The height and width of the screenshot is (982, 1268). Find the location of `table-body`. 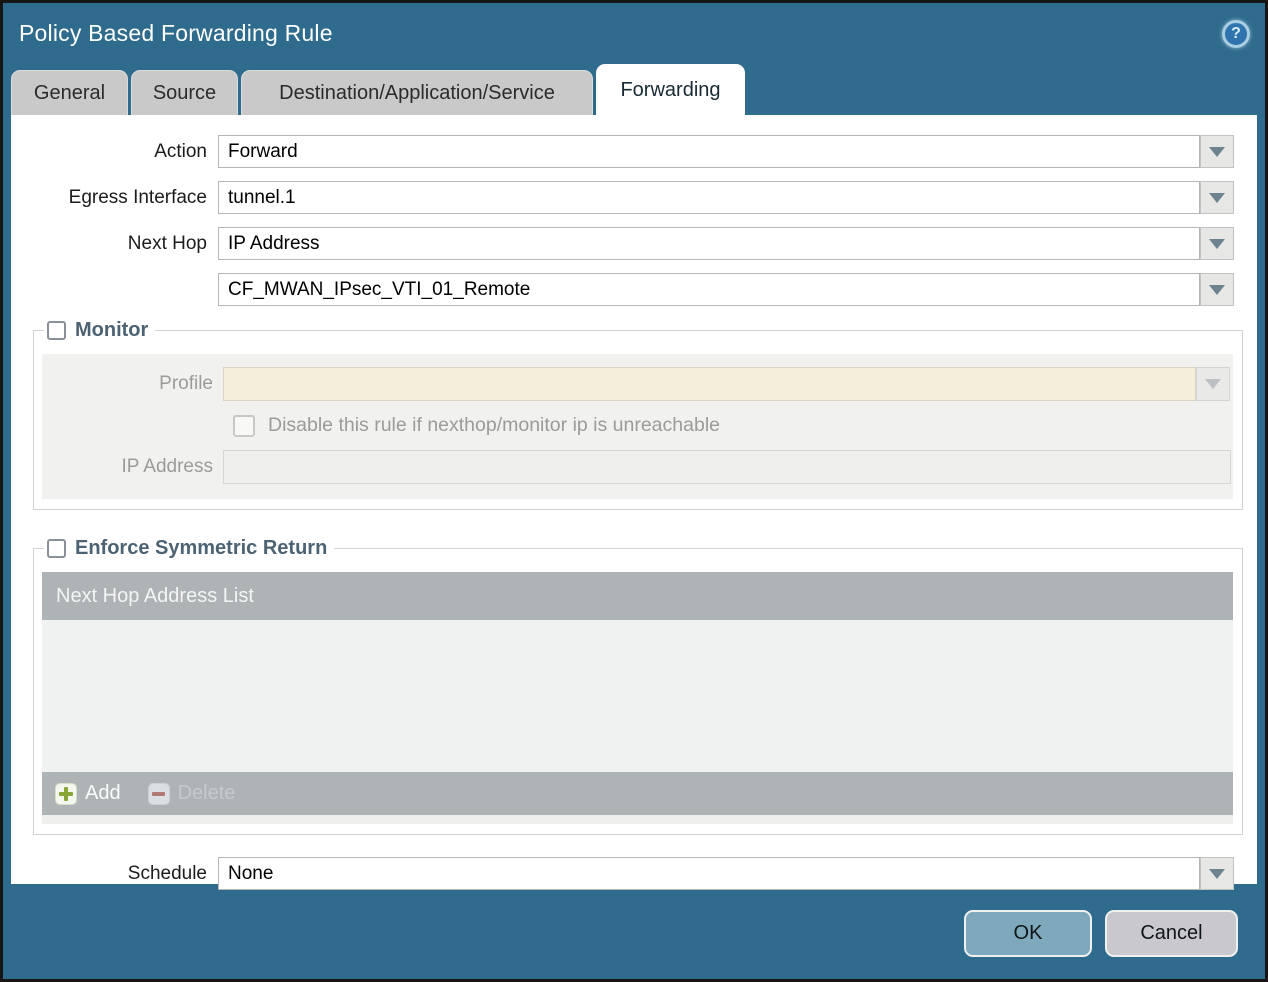

table-body is located at coordinates (637, 696).